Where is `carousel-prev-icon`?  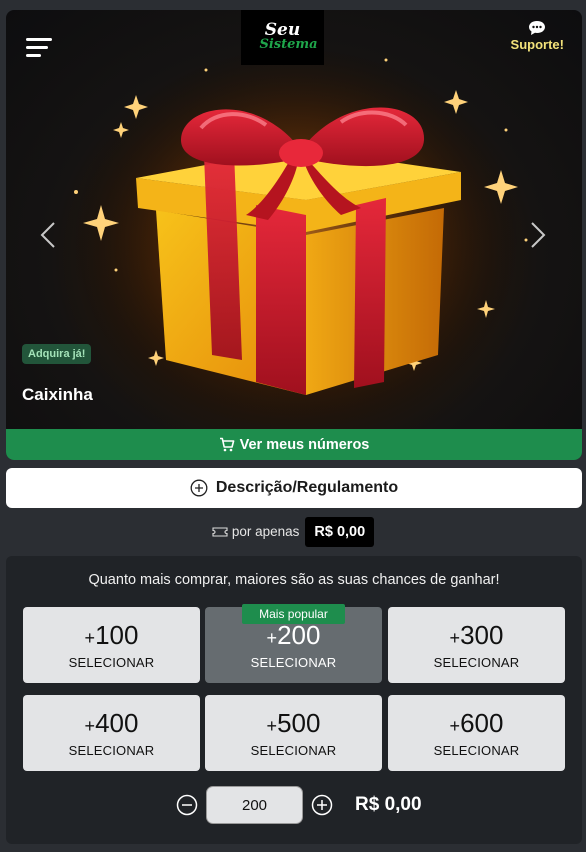 carousel-prev-icon is located at coordinates (49, 235).